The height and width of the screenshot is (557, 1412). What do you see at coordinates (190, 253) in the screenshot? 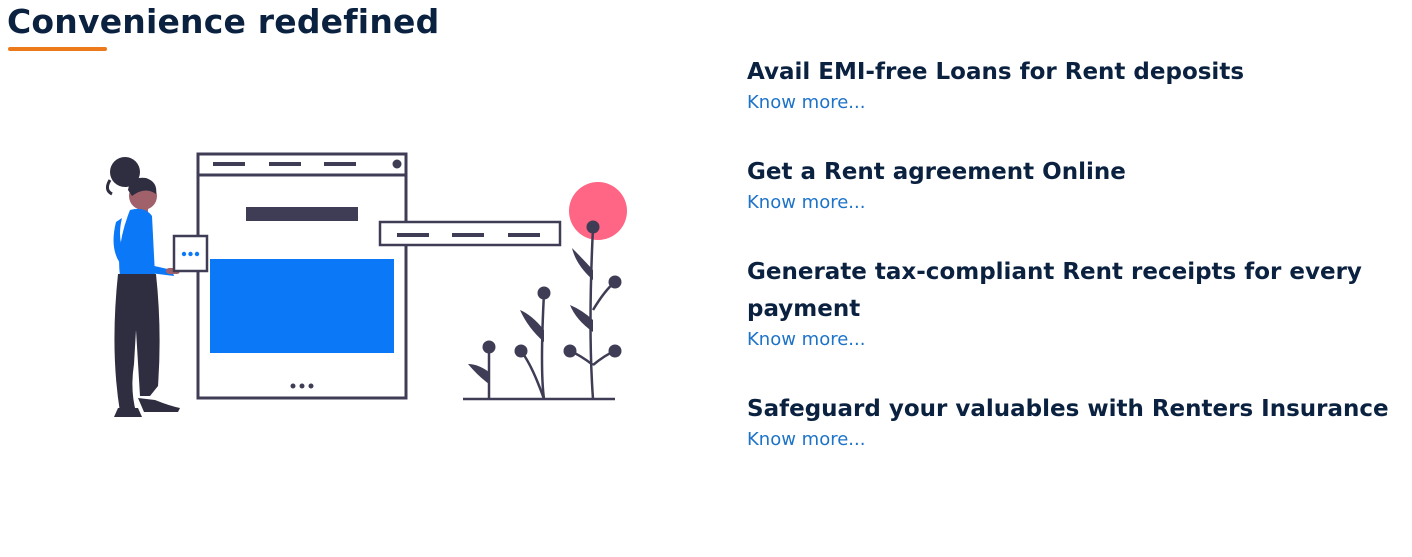
I see `tablet-graphic` at bounding box center [190, 253].